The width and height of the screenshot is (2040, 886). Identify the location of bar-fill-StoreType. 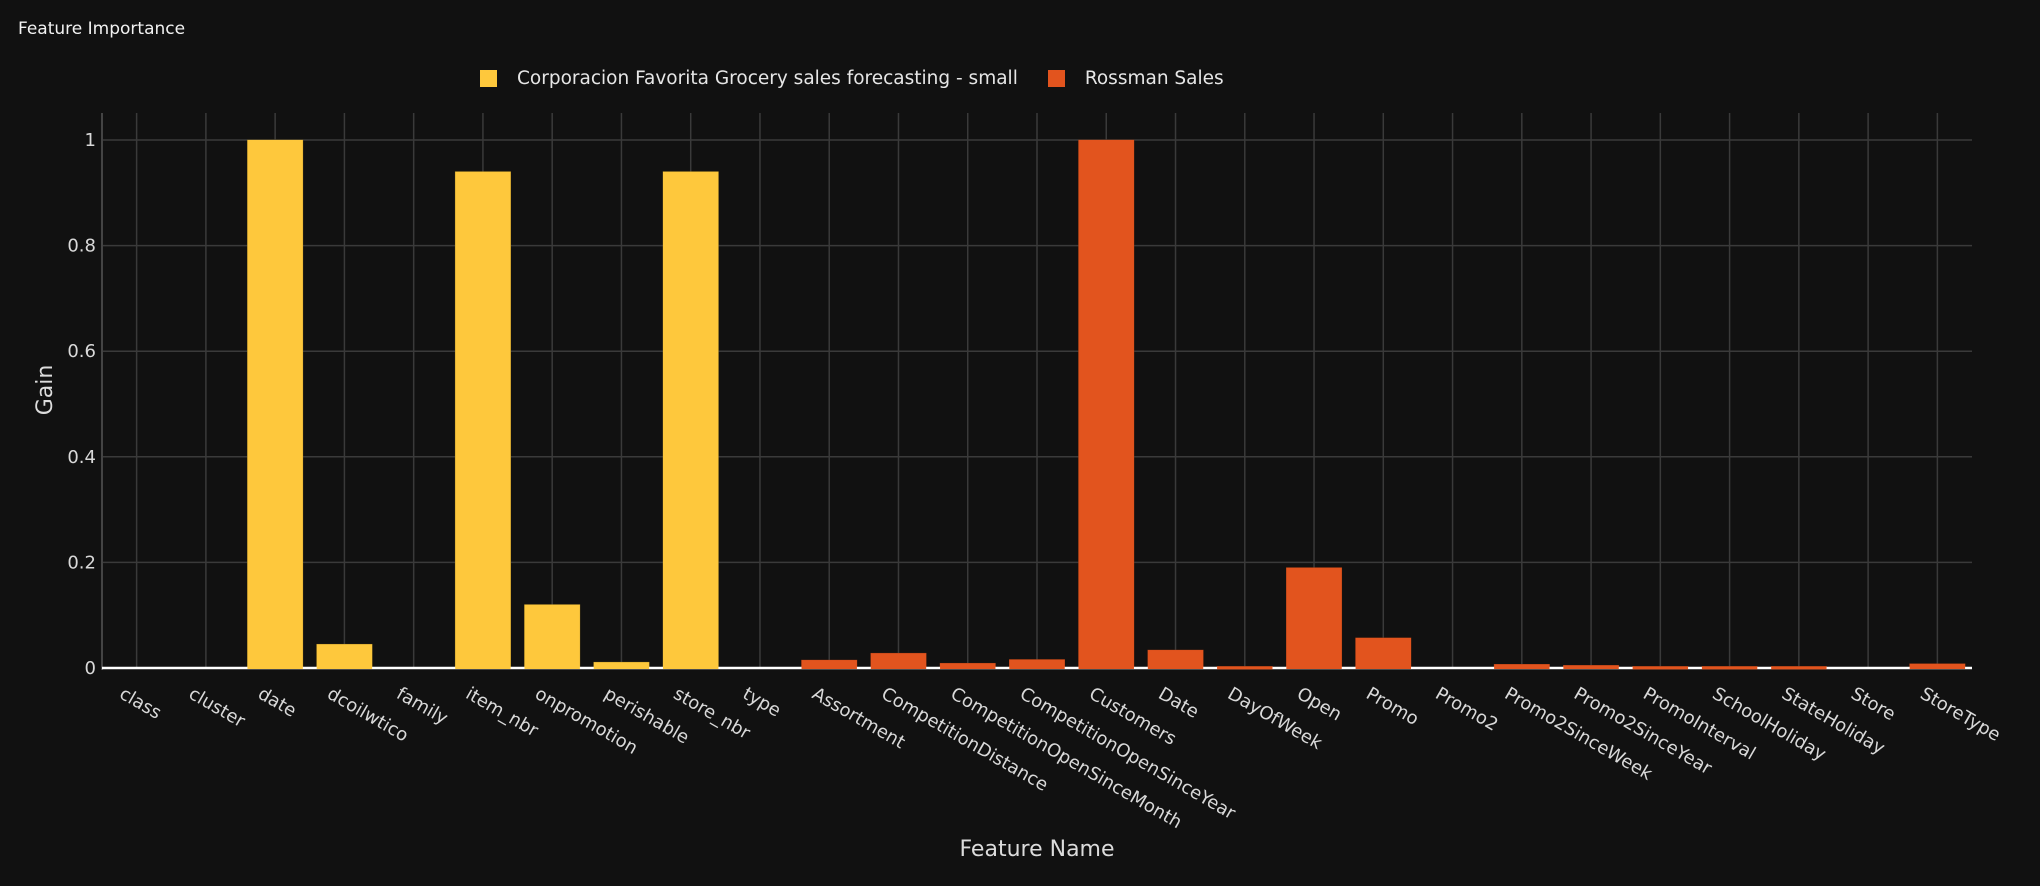
(1937, 666).